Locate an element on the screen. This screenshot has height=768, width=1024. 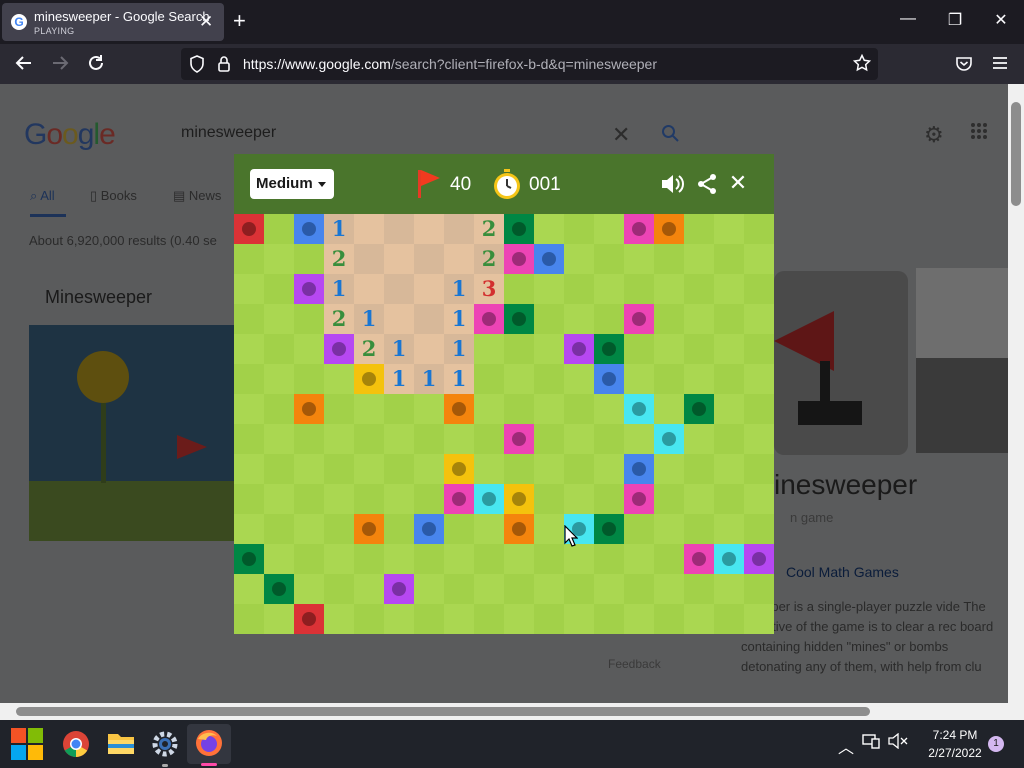
revealed-cell: 2 is located at coordinates (339, 259).